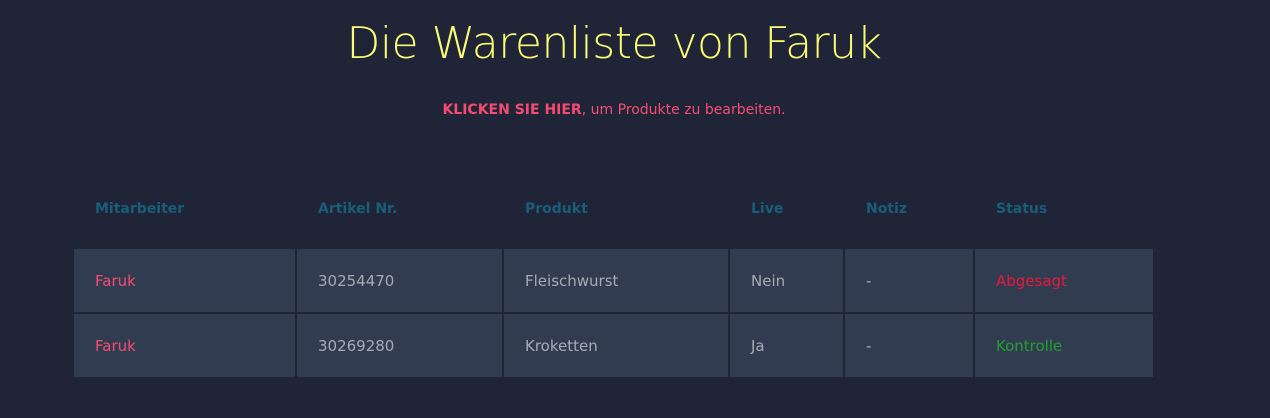 Image resolution: width=1270 pixels, height=418 pixels. What do you see at coordinates (1064, 280) in the screenshot?
I see `cell-status: Abgesagt` at bounding box center [1064, 280].